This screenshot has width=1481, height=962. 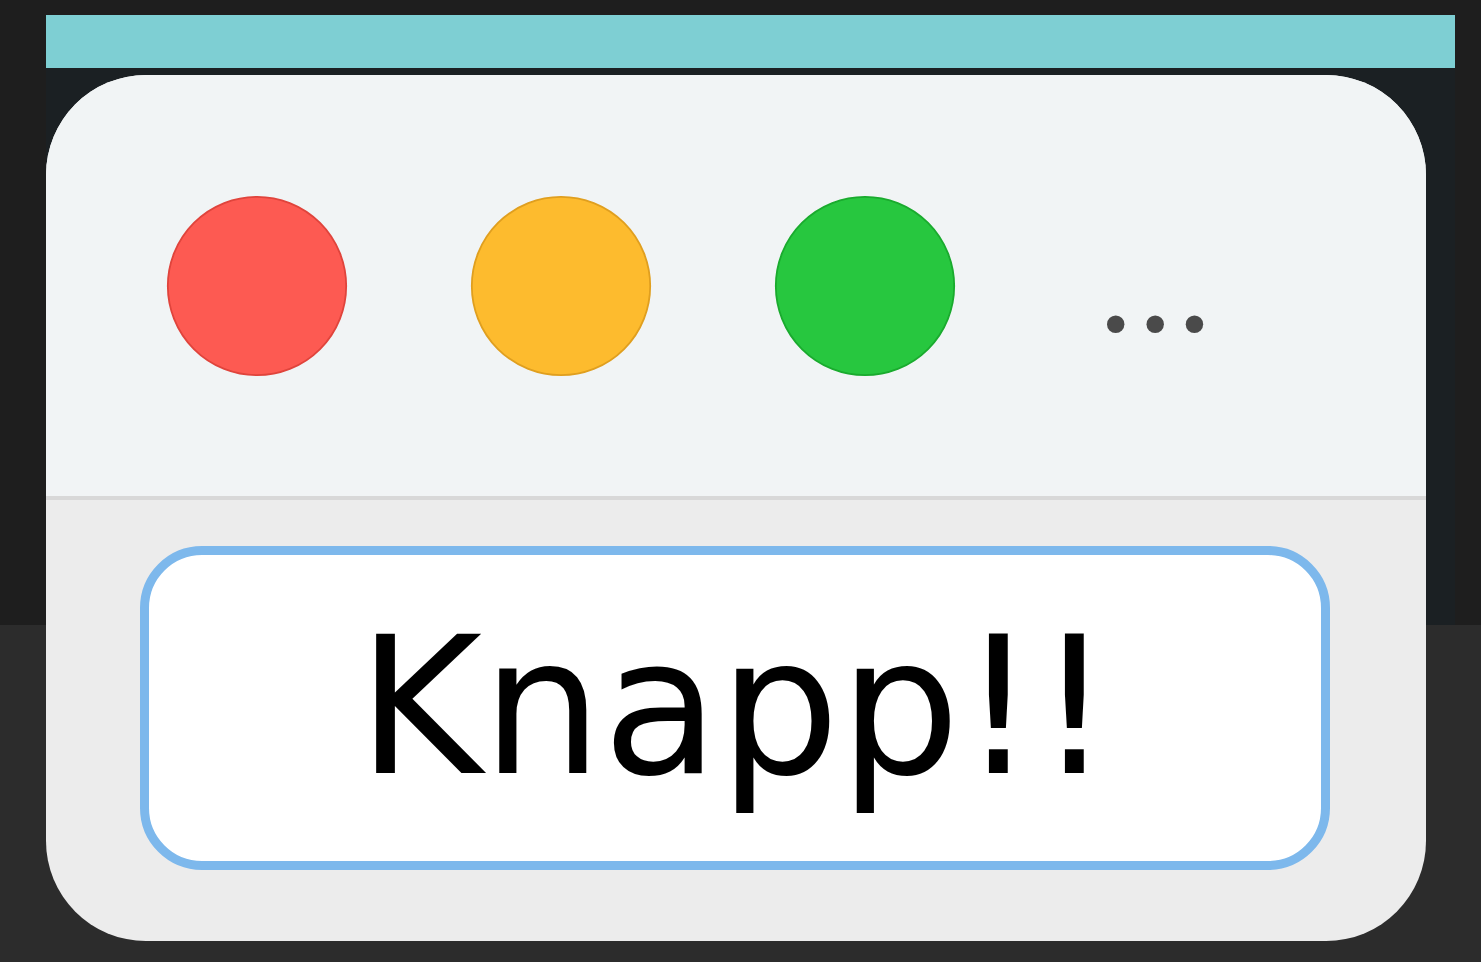 What do you see at coordinates (257, 285) in the screenshot?
I see `close-icon` at bounding box center [257, 285].